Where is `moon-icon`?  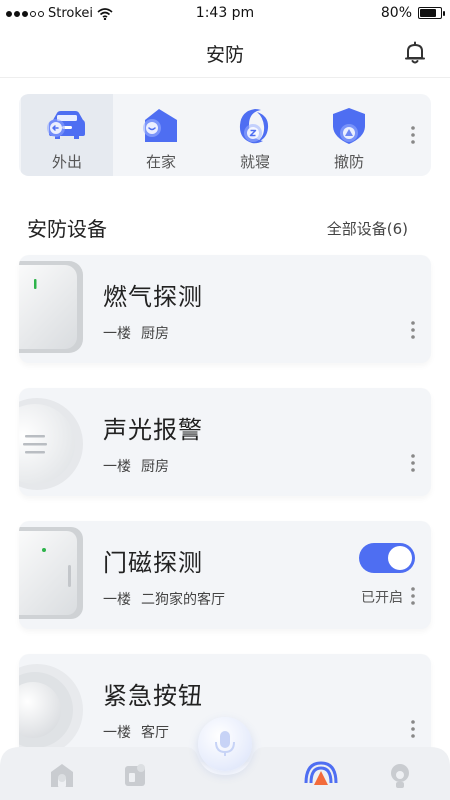
moon-icon is located at coordinates (254, 126).